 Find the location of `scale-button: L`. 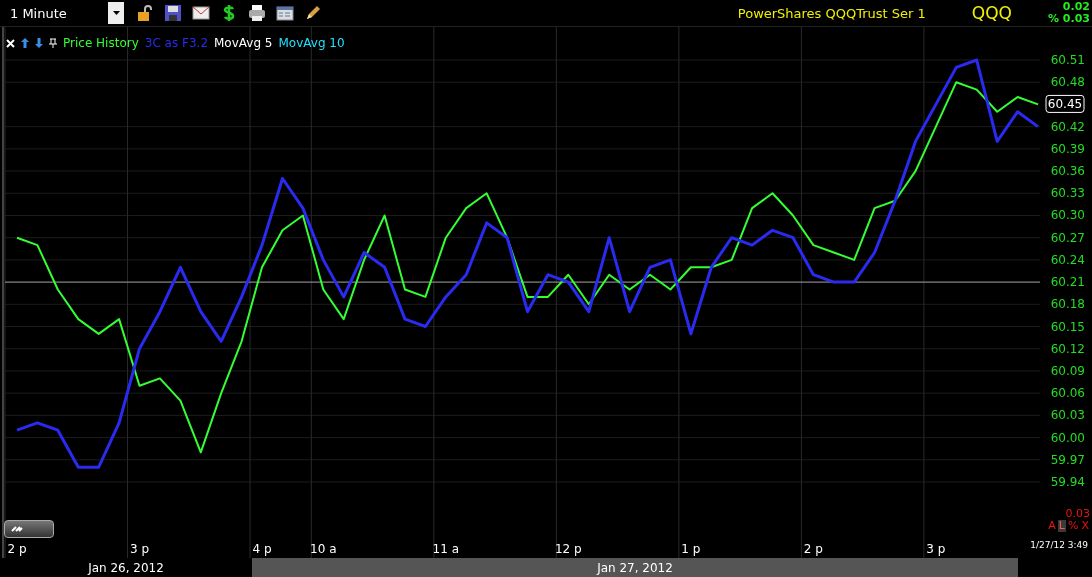

scale-button: L is located at coordinates (1061, 526).